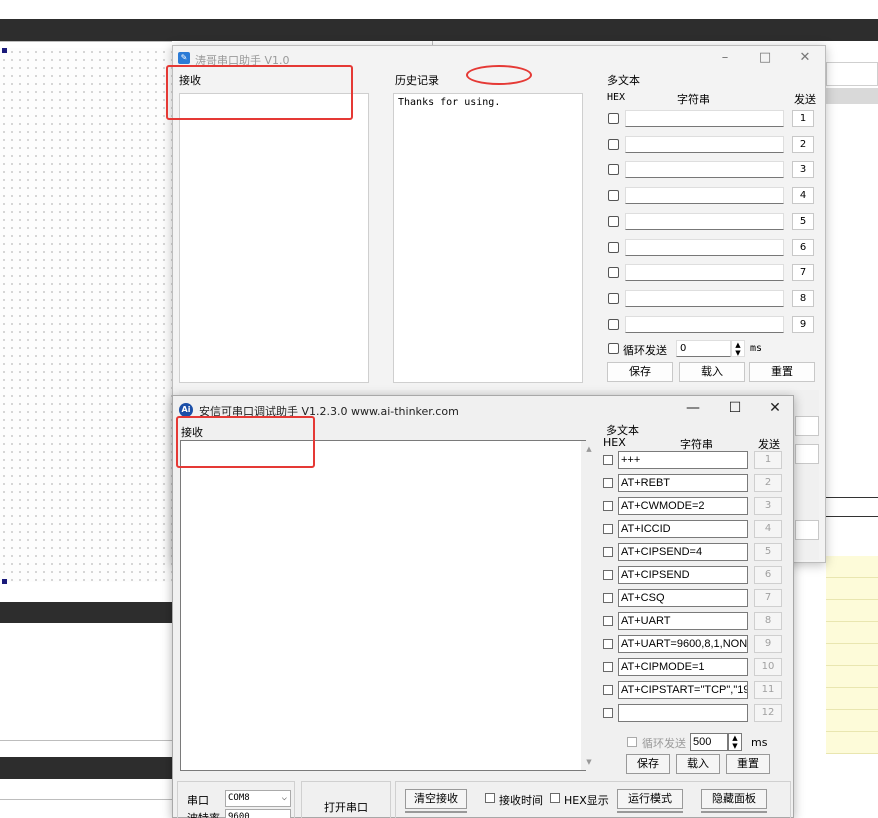 The height and width of the screenshot is (818, 878). What do you see at coordinates (258, 798) in the screenshot?
I see `port-select: COM8 ⌵` at bounding box center [258, 798].